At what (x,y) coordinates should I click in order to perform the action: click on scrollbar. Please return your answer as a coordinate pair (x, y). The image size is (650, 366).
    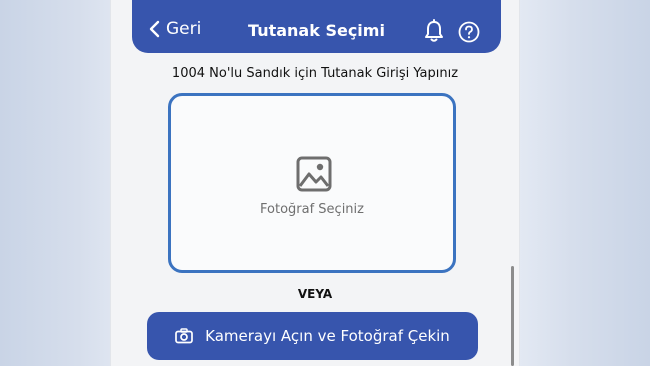
    Looking at the image, I should click on (512, 316).